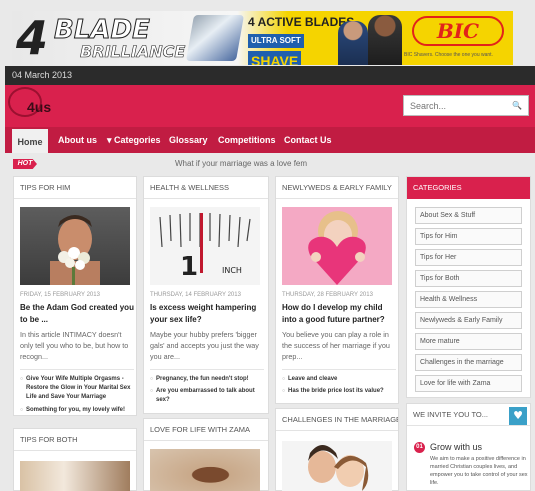 Image resolution: width=535 pixels, height=491 pixels. I want to click on current-date: 04 March 2013, so click(42, 75).